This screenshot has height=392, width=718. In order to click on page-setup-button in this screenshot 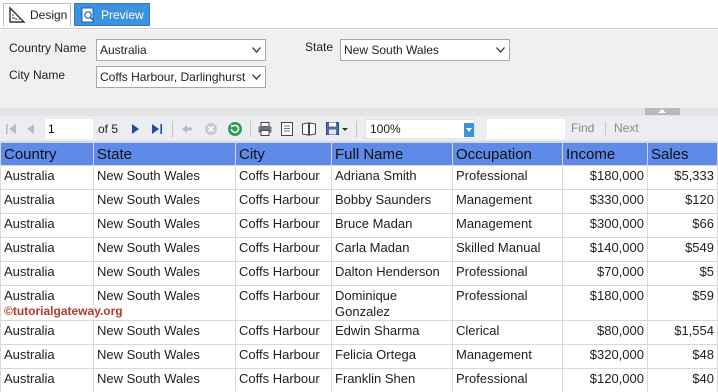, I will do `click(309, 129)`.